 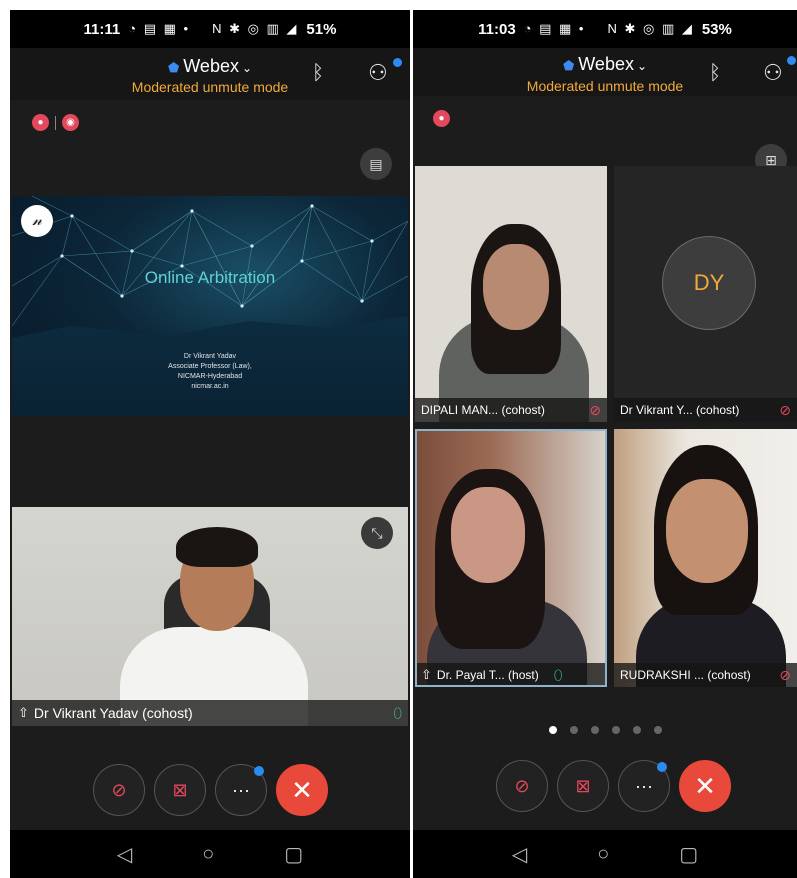 I want to click on meeting-indicators: ●, so click(x=441, y=118).